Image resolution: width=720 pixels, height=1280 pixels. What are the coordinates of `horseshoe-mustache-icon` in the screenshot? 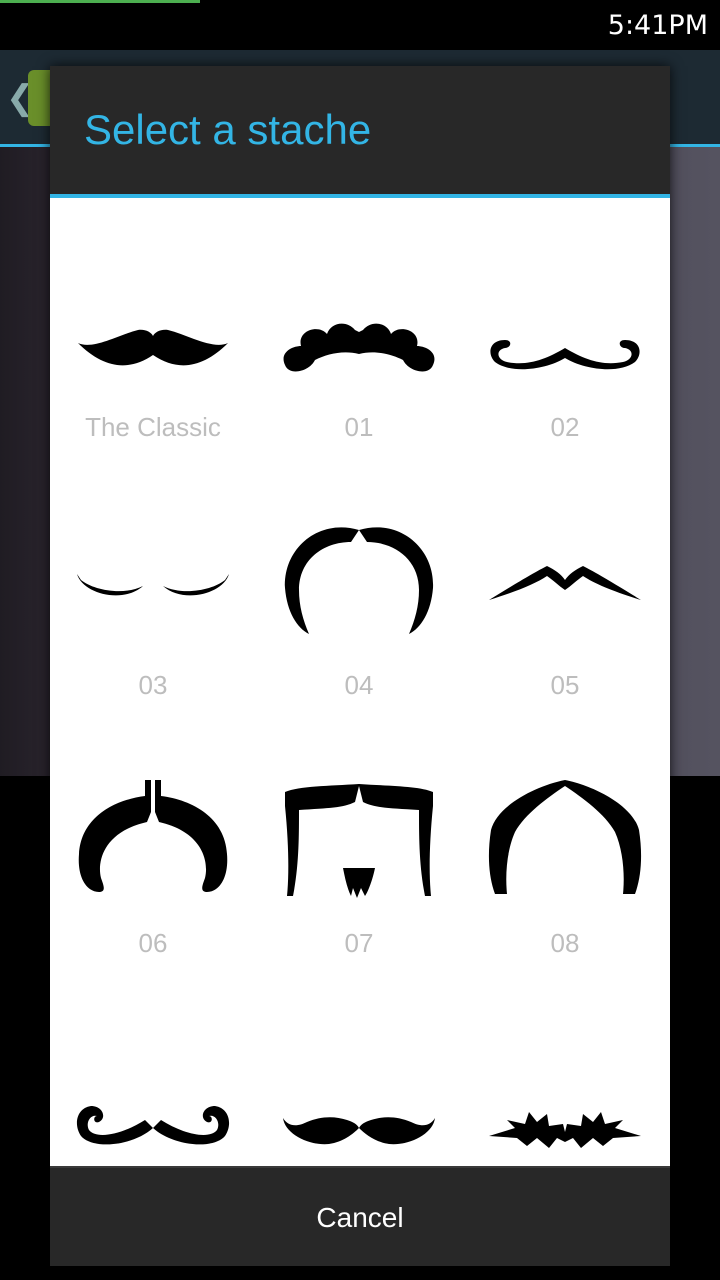 It's located at (359, 580).